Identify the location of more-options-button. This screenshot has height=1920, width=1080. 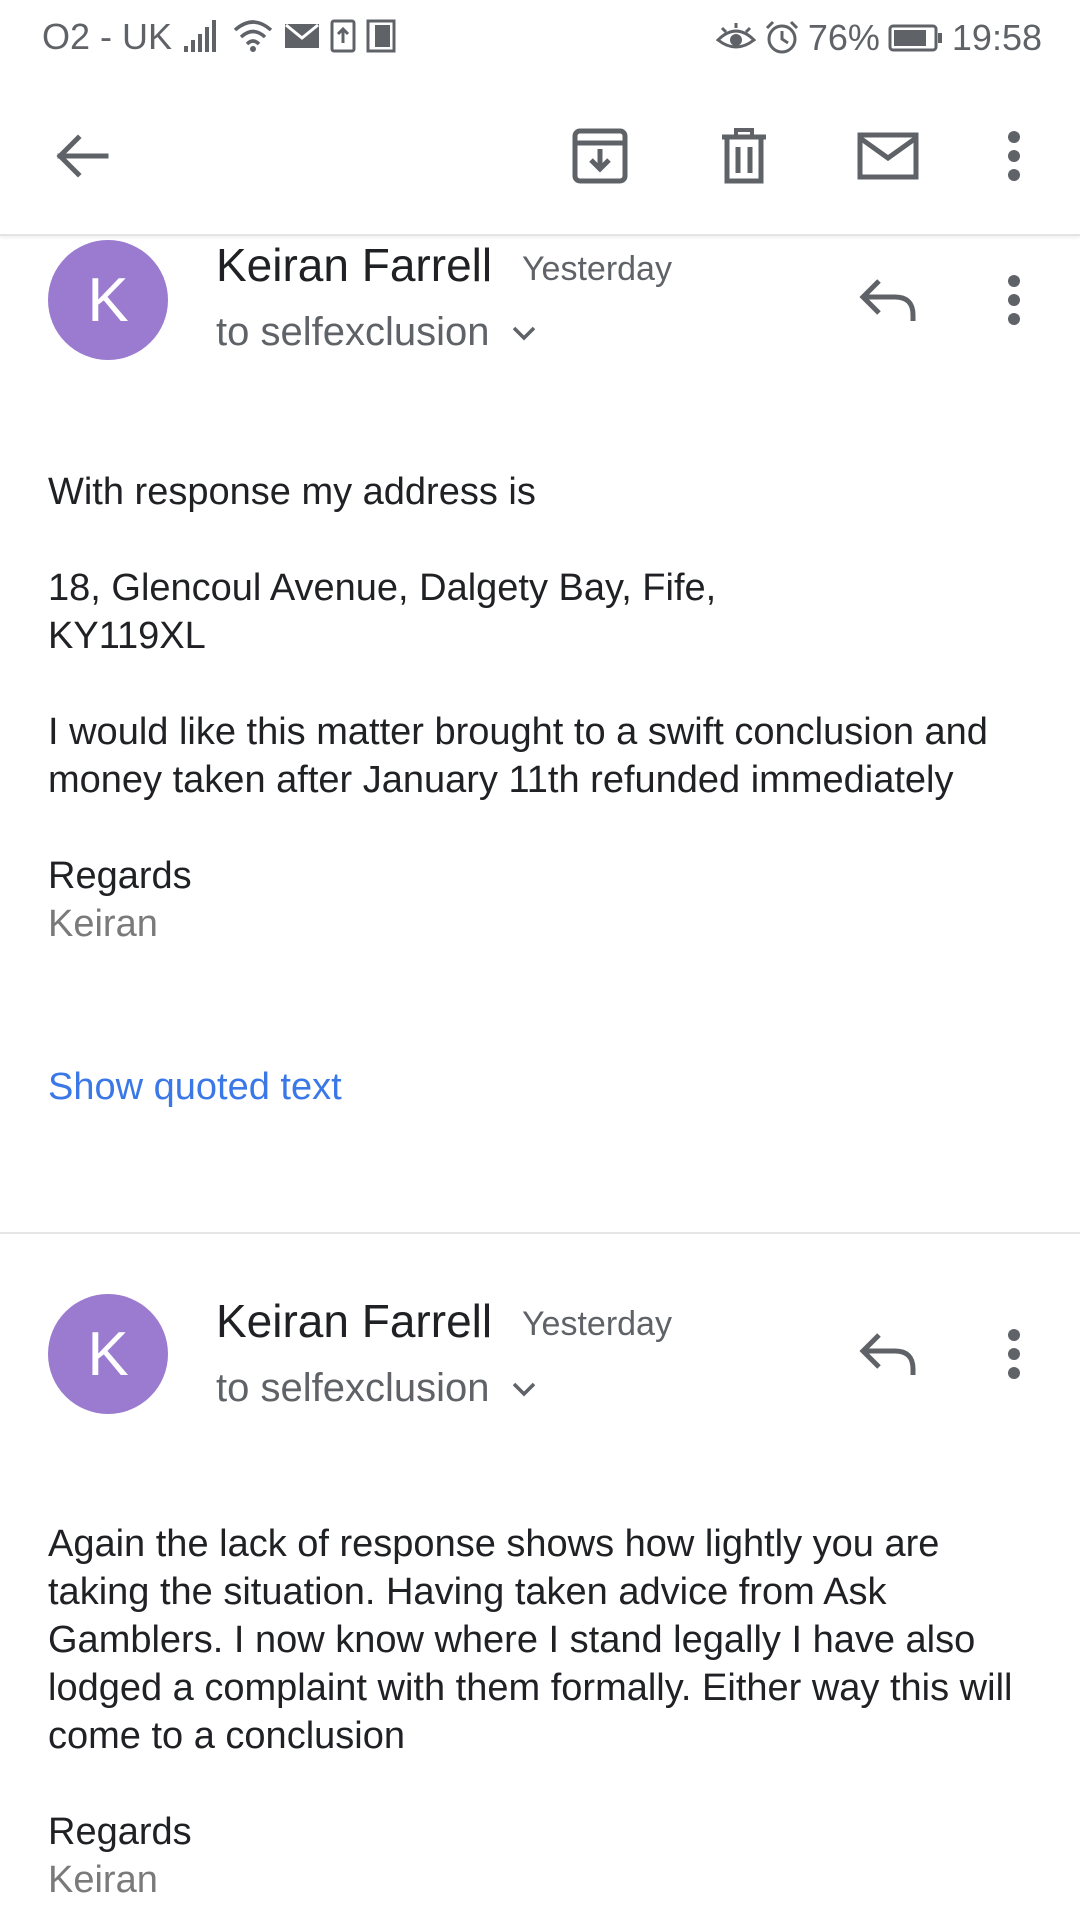
(1014, 156).